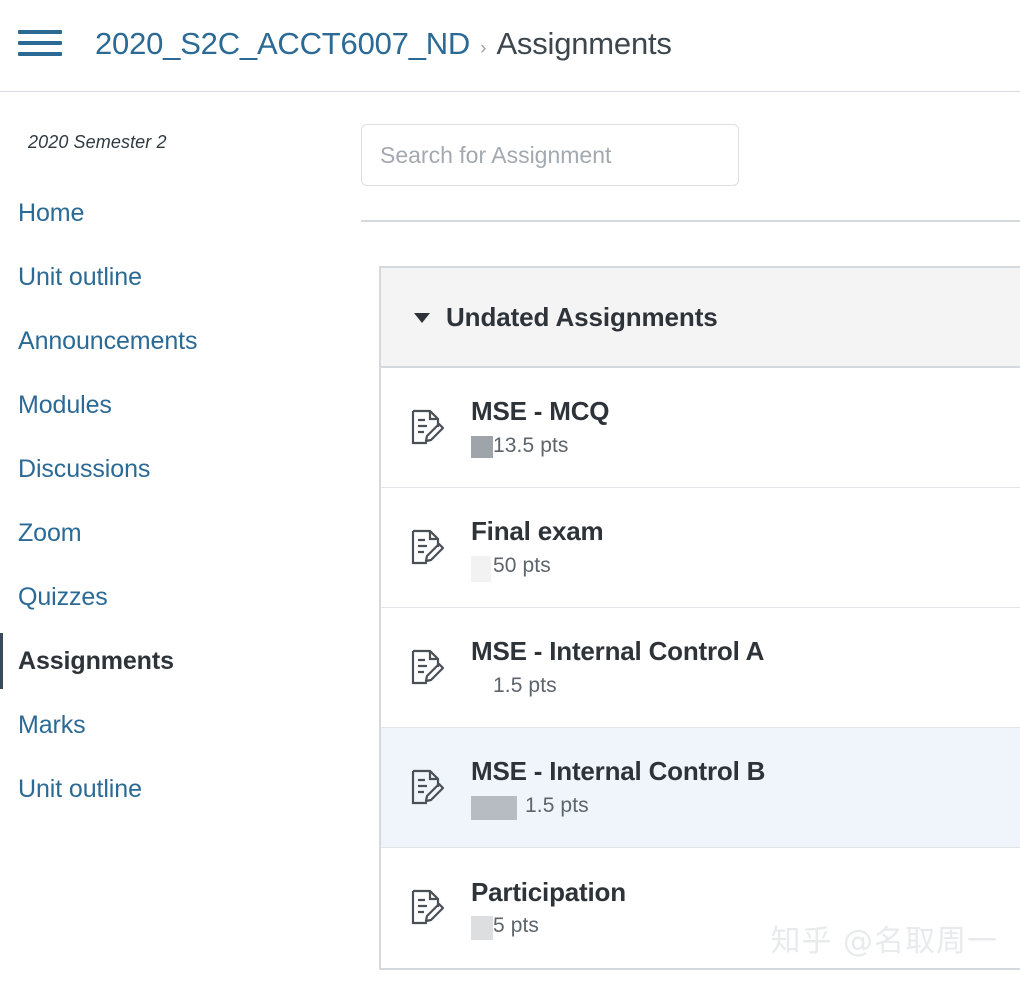 The image size is (1020, 988). I want to click on assignment-text: Final exam 50 pts, so click(537, 549).